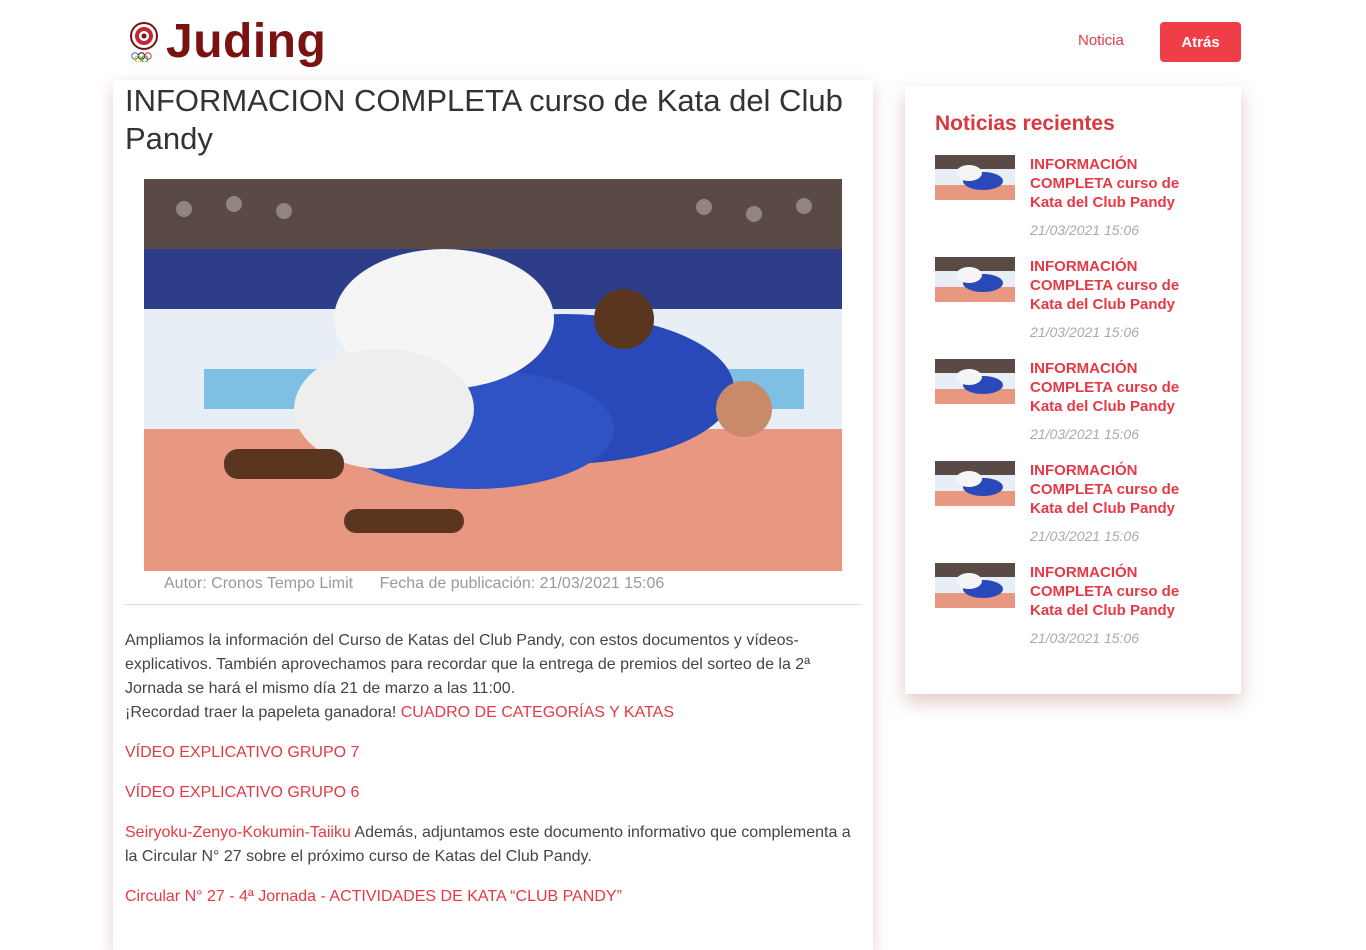  I want to click on judo-emblem-icon, so click(144, 42).